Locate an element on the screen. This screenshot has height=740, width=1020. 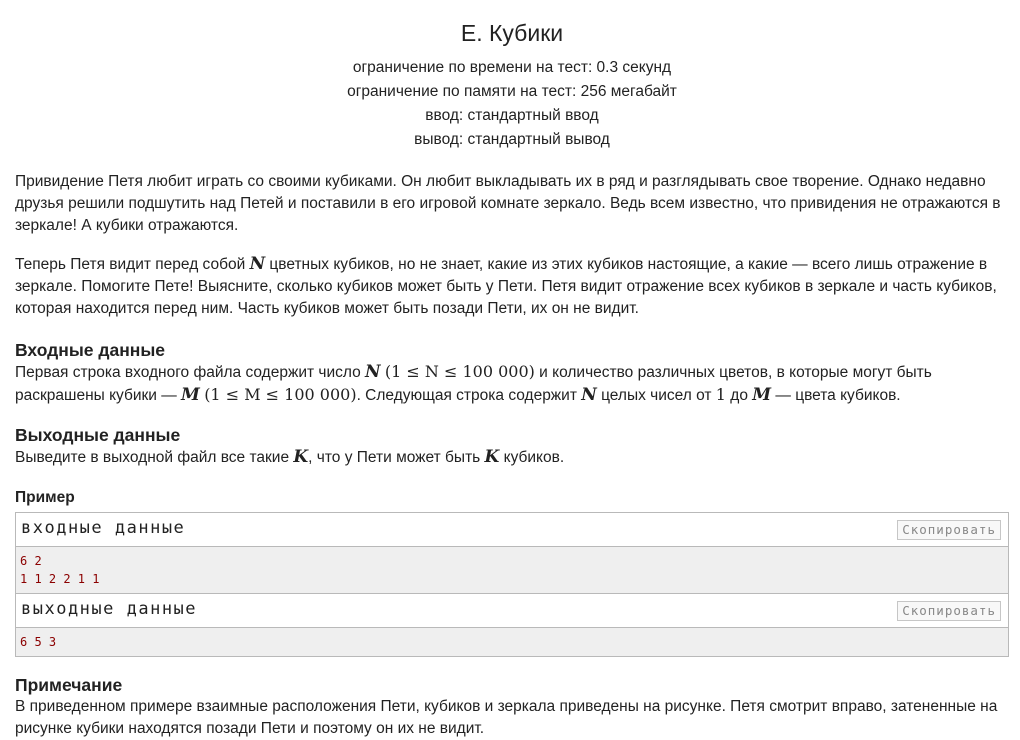
sample-output-content: 6 5 3 is located at coordinates (512, 642).